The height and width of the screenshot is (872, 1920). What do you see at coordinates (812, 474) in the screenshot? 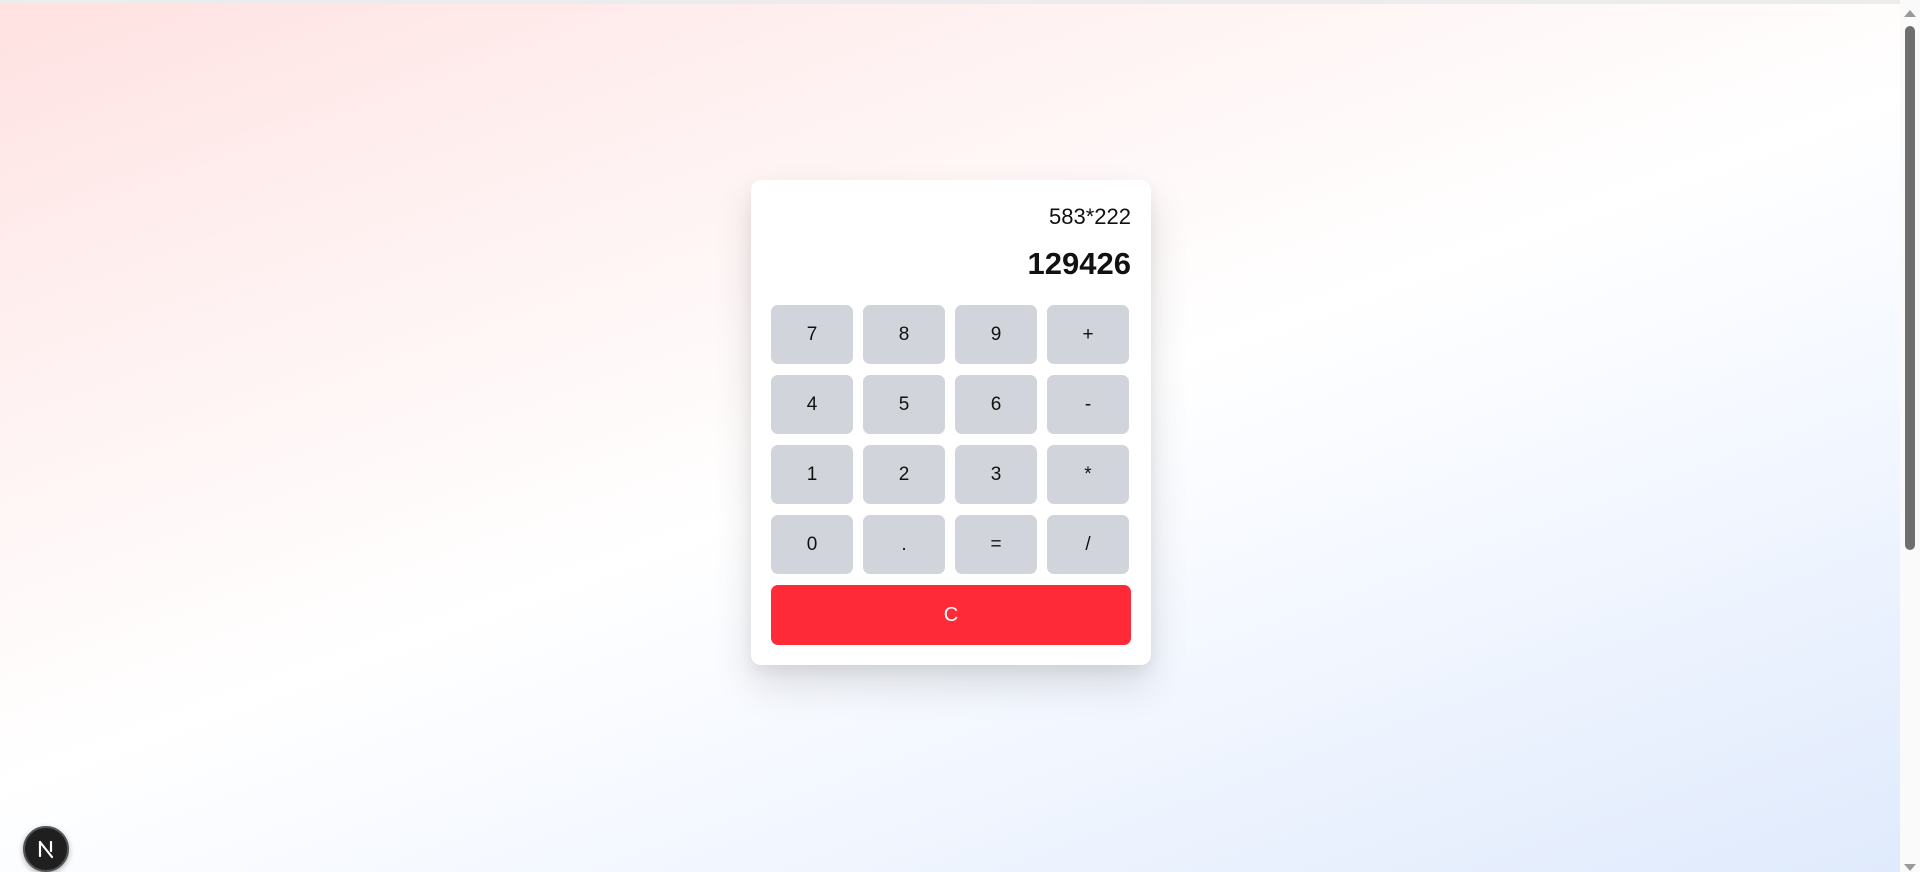
I see `key-1: 1` at bounding box center [812, 474].